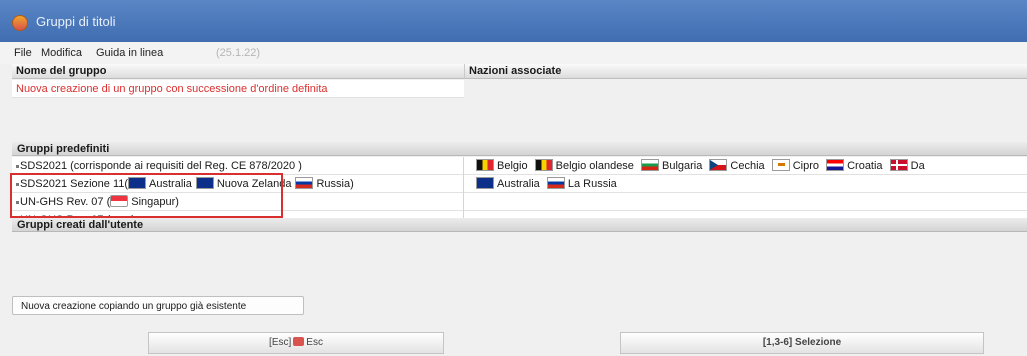 The height and width of the screenshot is (356, 1027). I want to click on nations-cell: Australia La Russia, so click(745, 184).